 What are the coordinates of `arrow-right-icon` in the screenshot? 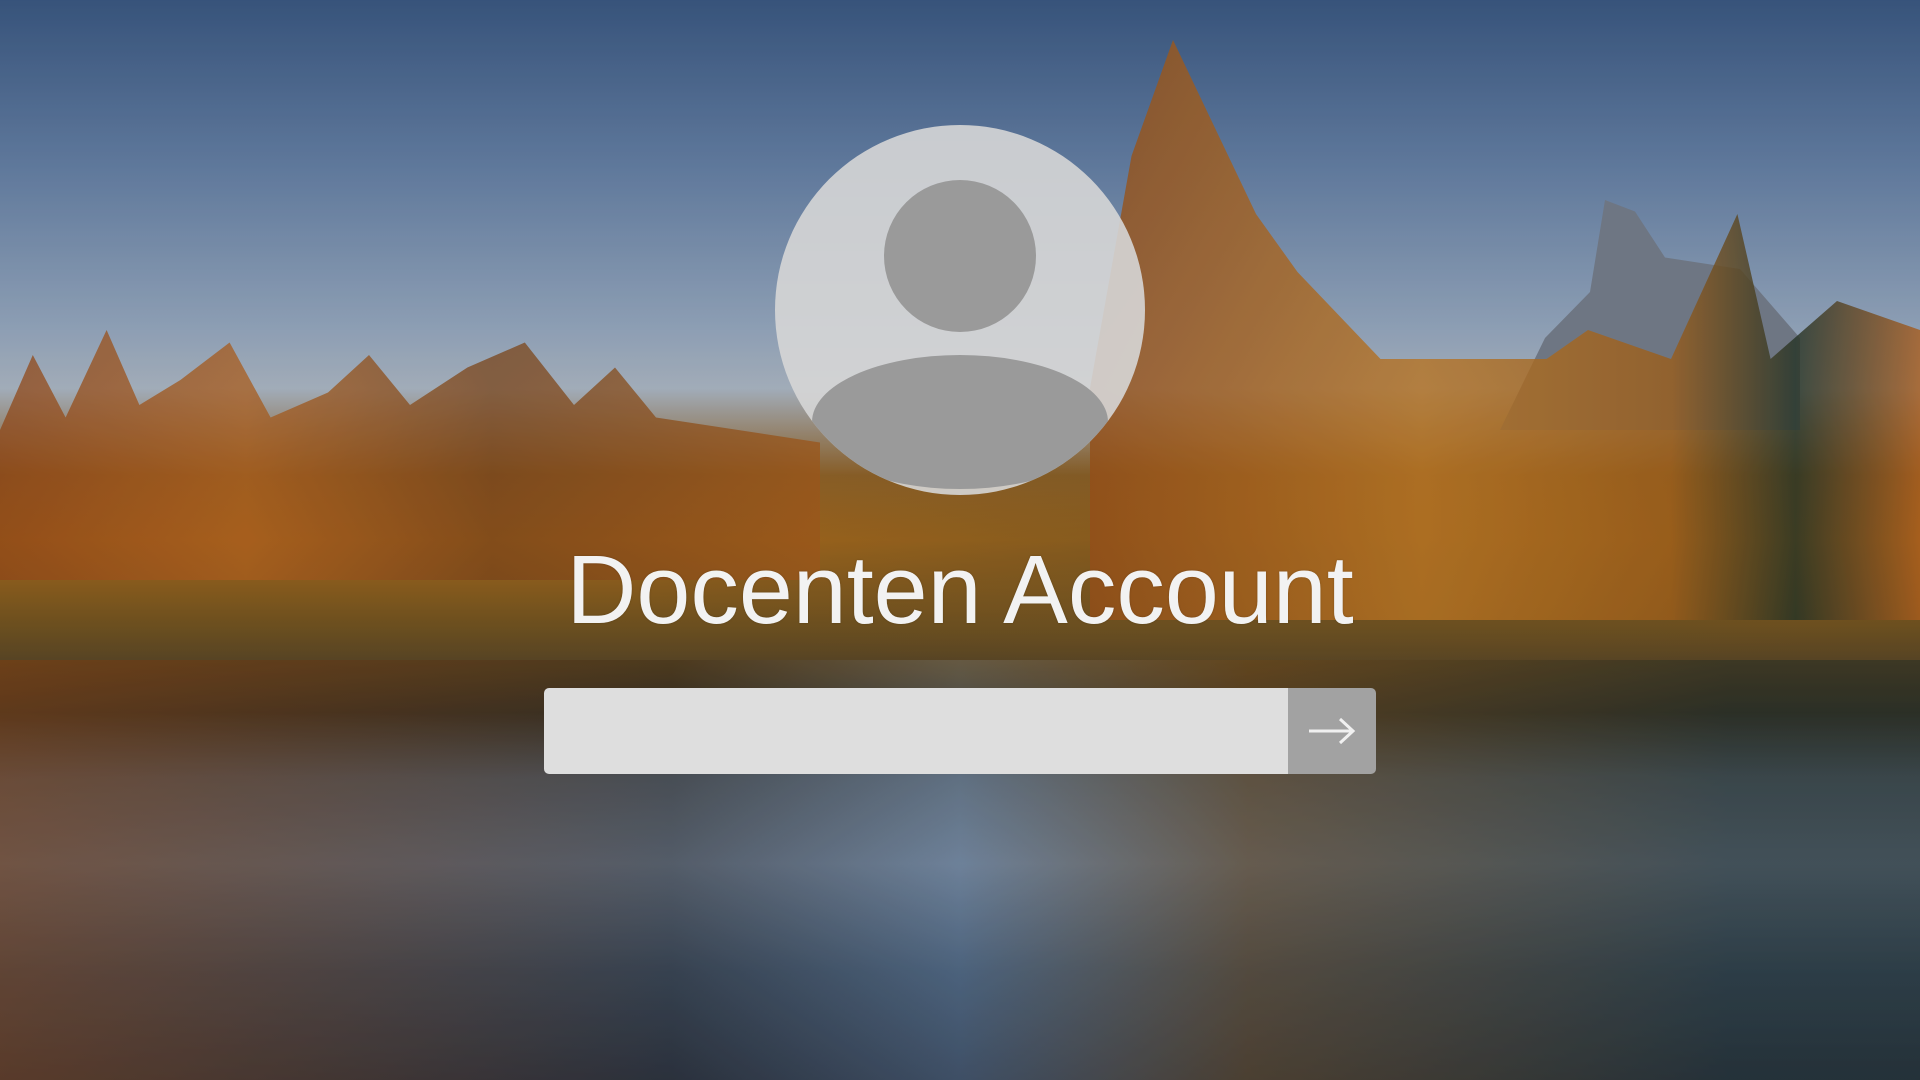 It's located at (1332, 731).